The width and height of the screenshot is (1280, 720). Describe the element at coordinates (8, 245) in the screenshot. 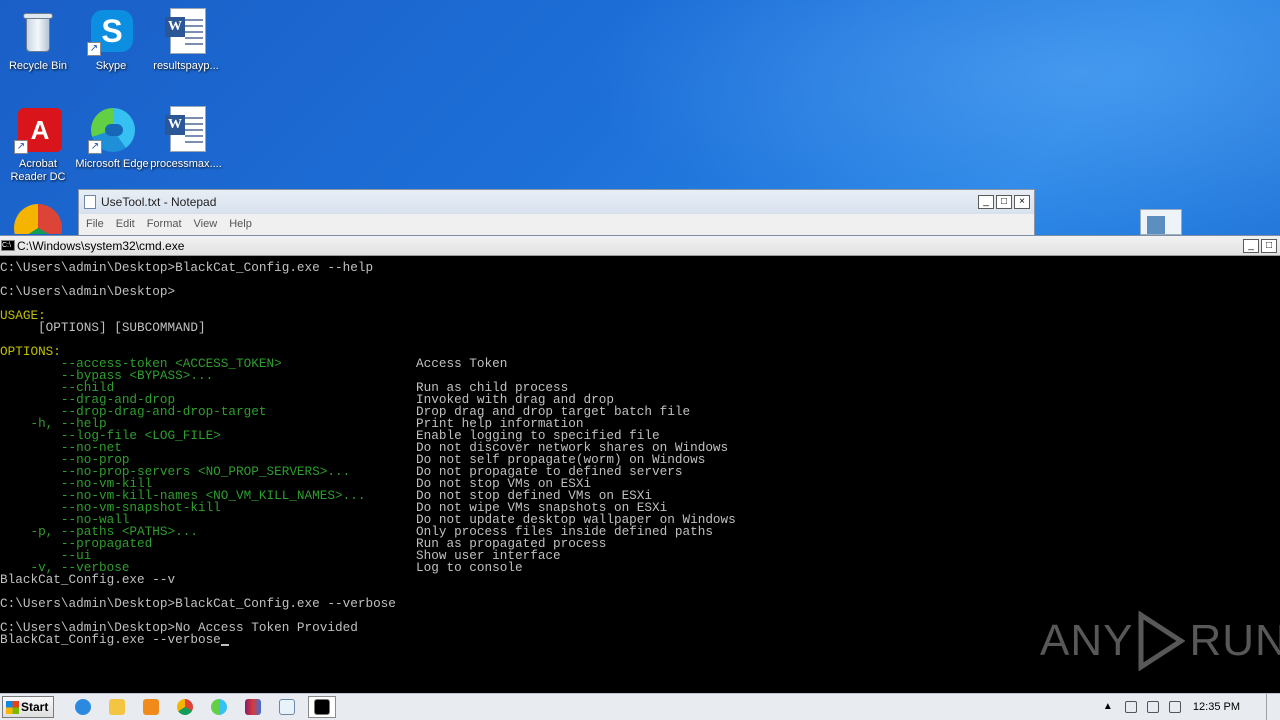

I see `cmd-icon: C:\` at that location.